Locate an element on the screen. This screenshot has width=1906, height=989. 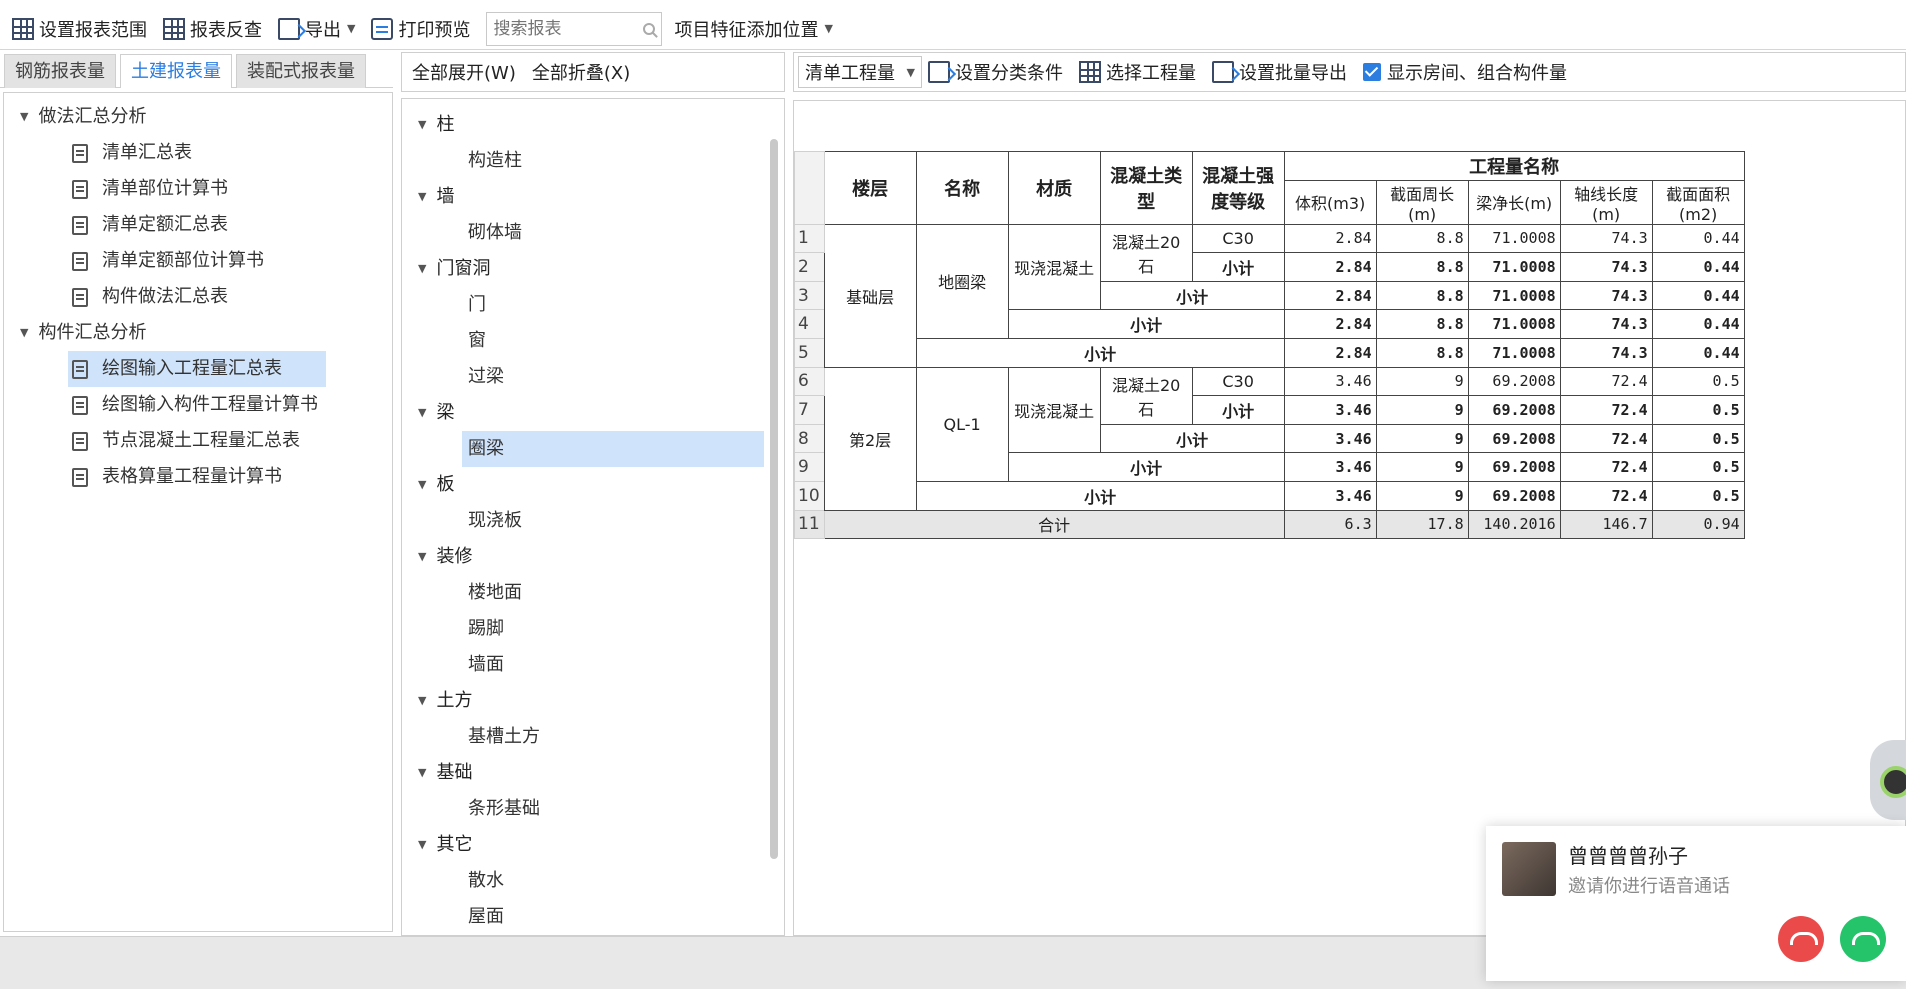
category-item-lintel: 过梁 is located at coordinates (593, 377).